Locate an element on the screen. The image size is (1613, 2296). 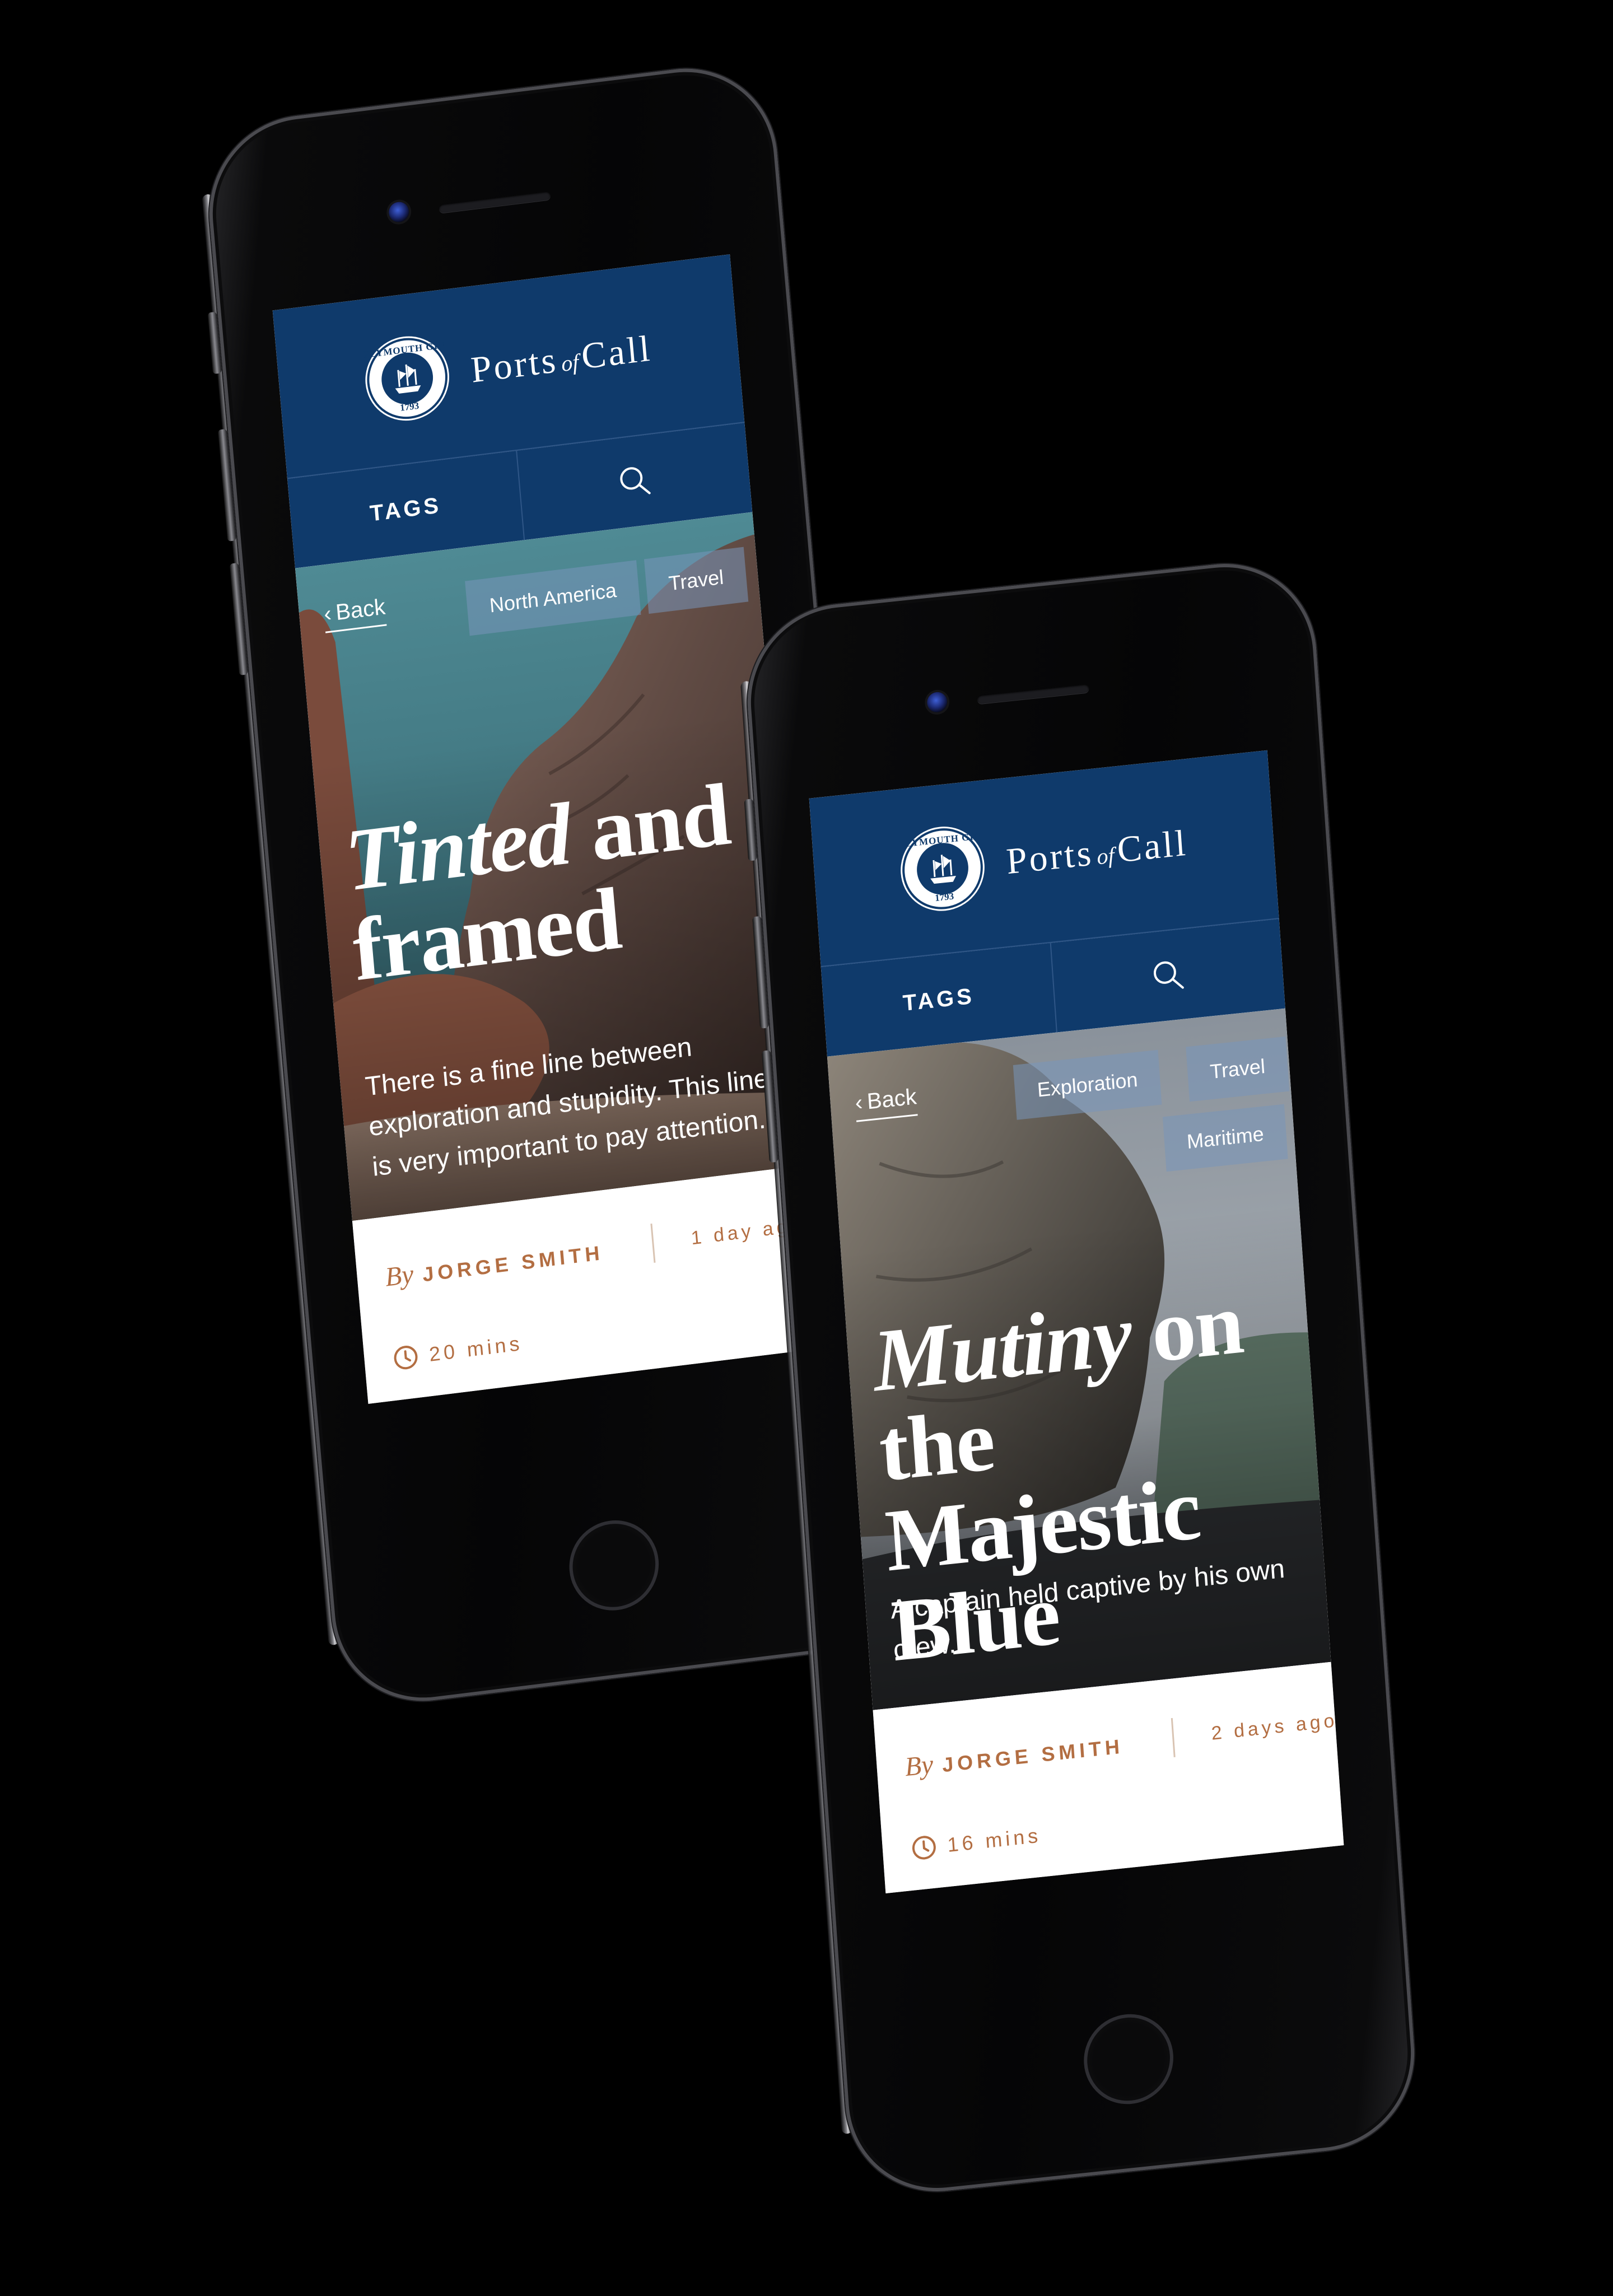
tag-chip: Travel is located at coordinates (1237, 1069).